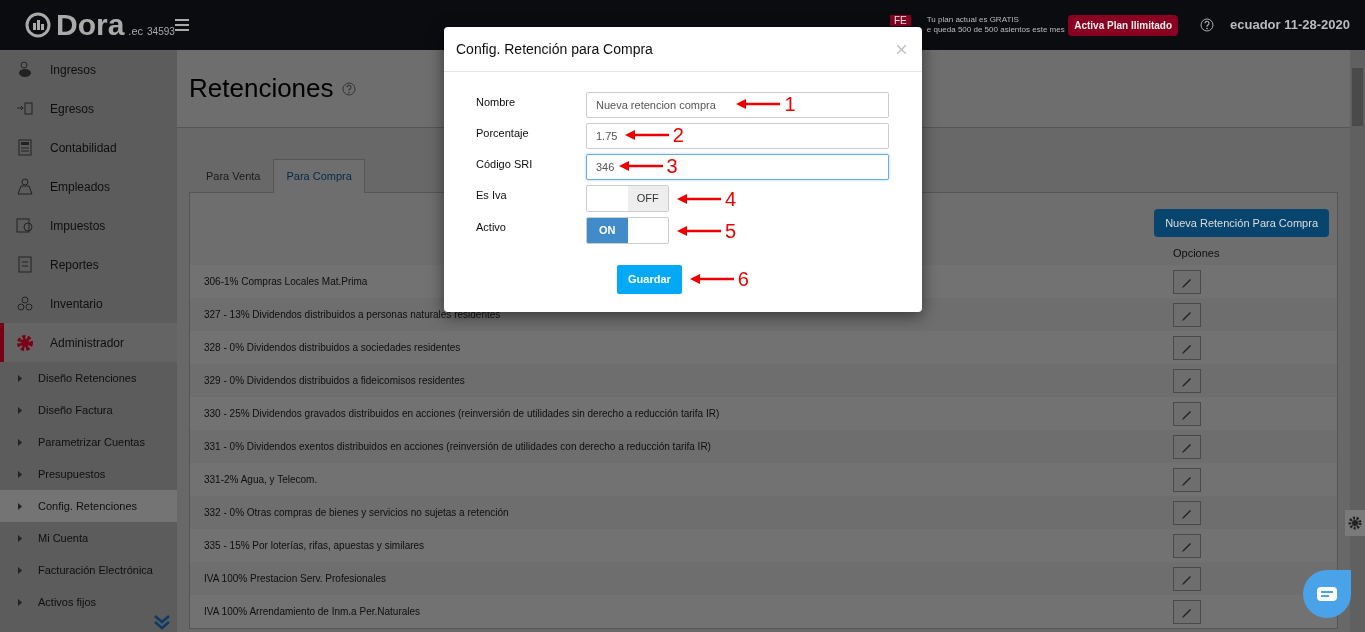 This screenshot has width=1365, height=632. What do you see at coordinates (88, 69) in the screenshot?
I see `sidebar-item: Ingresos` at bounding box center [88, 69].